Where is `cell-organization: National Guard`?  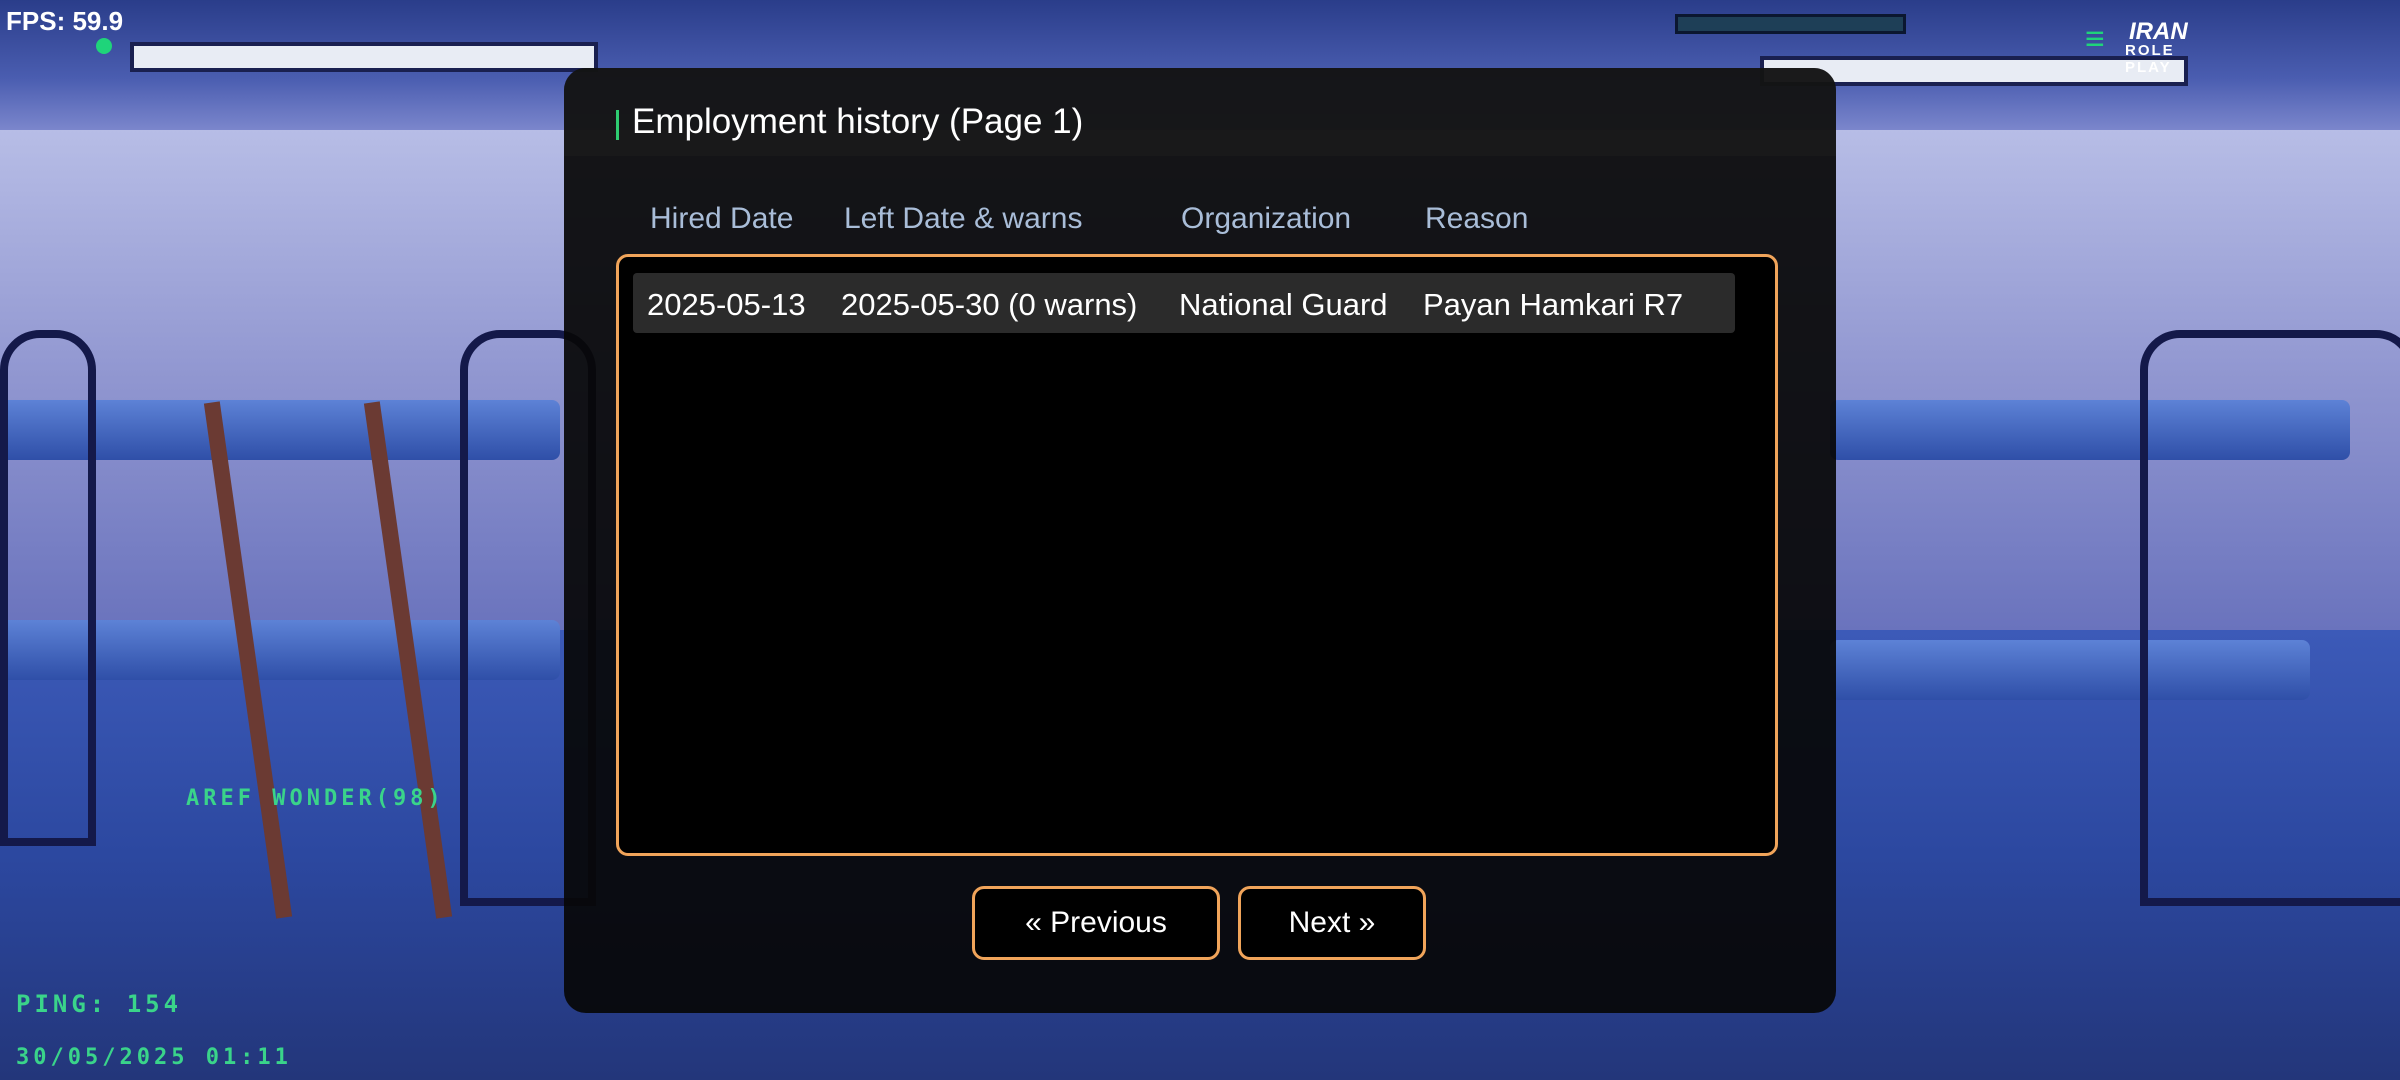 cell-organization: National Guard is located at coordinates (1283, 304).